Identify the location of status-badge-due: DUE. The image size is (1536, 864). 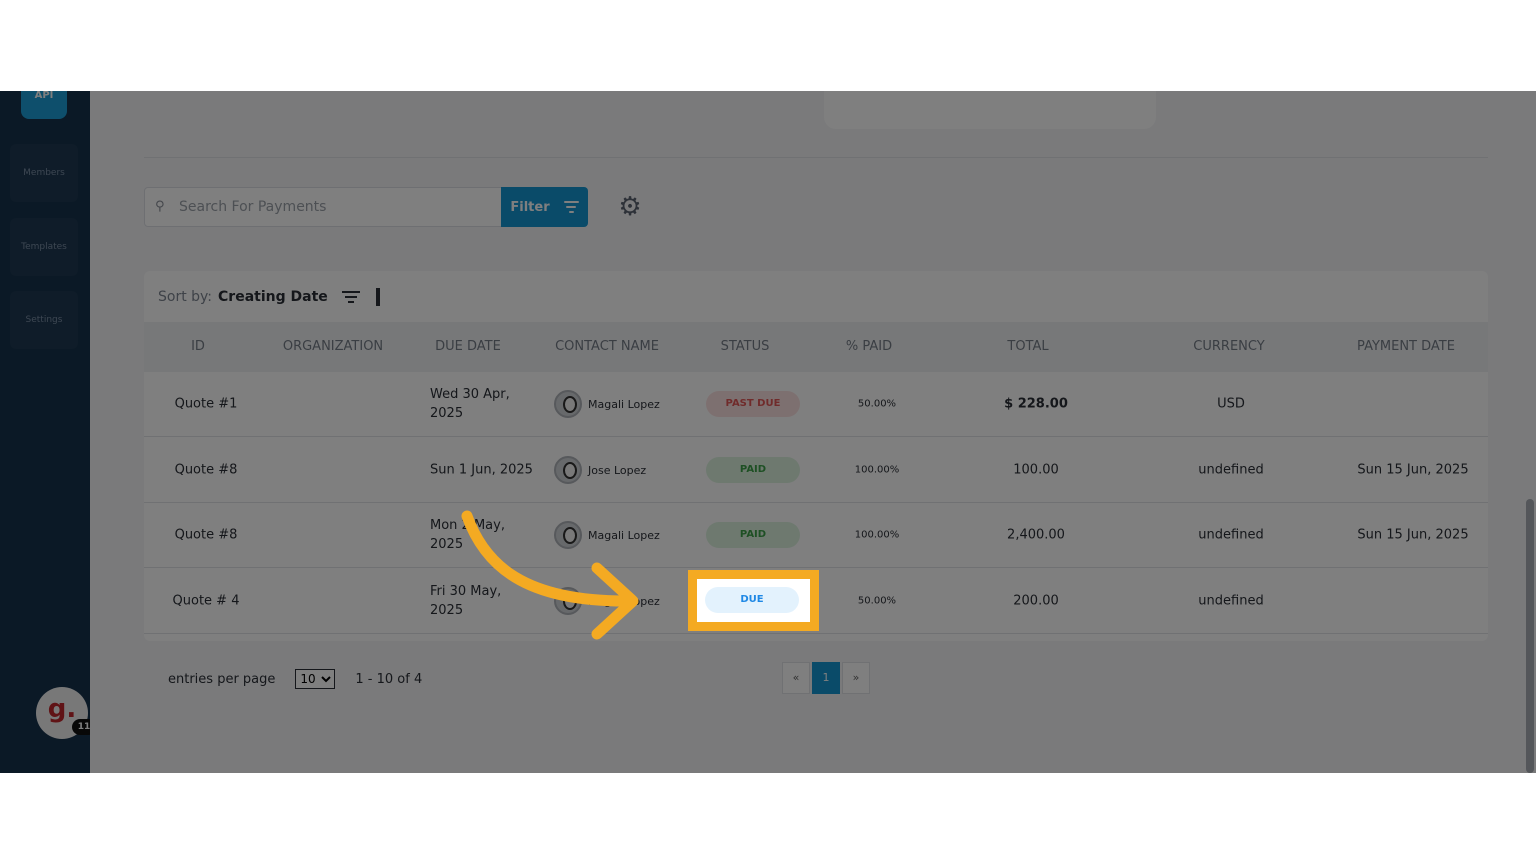
(752, 600).